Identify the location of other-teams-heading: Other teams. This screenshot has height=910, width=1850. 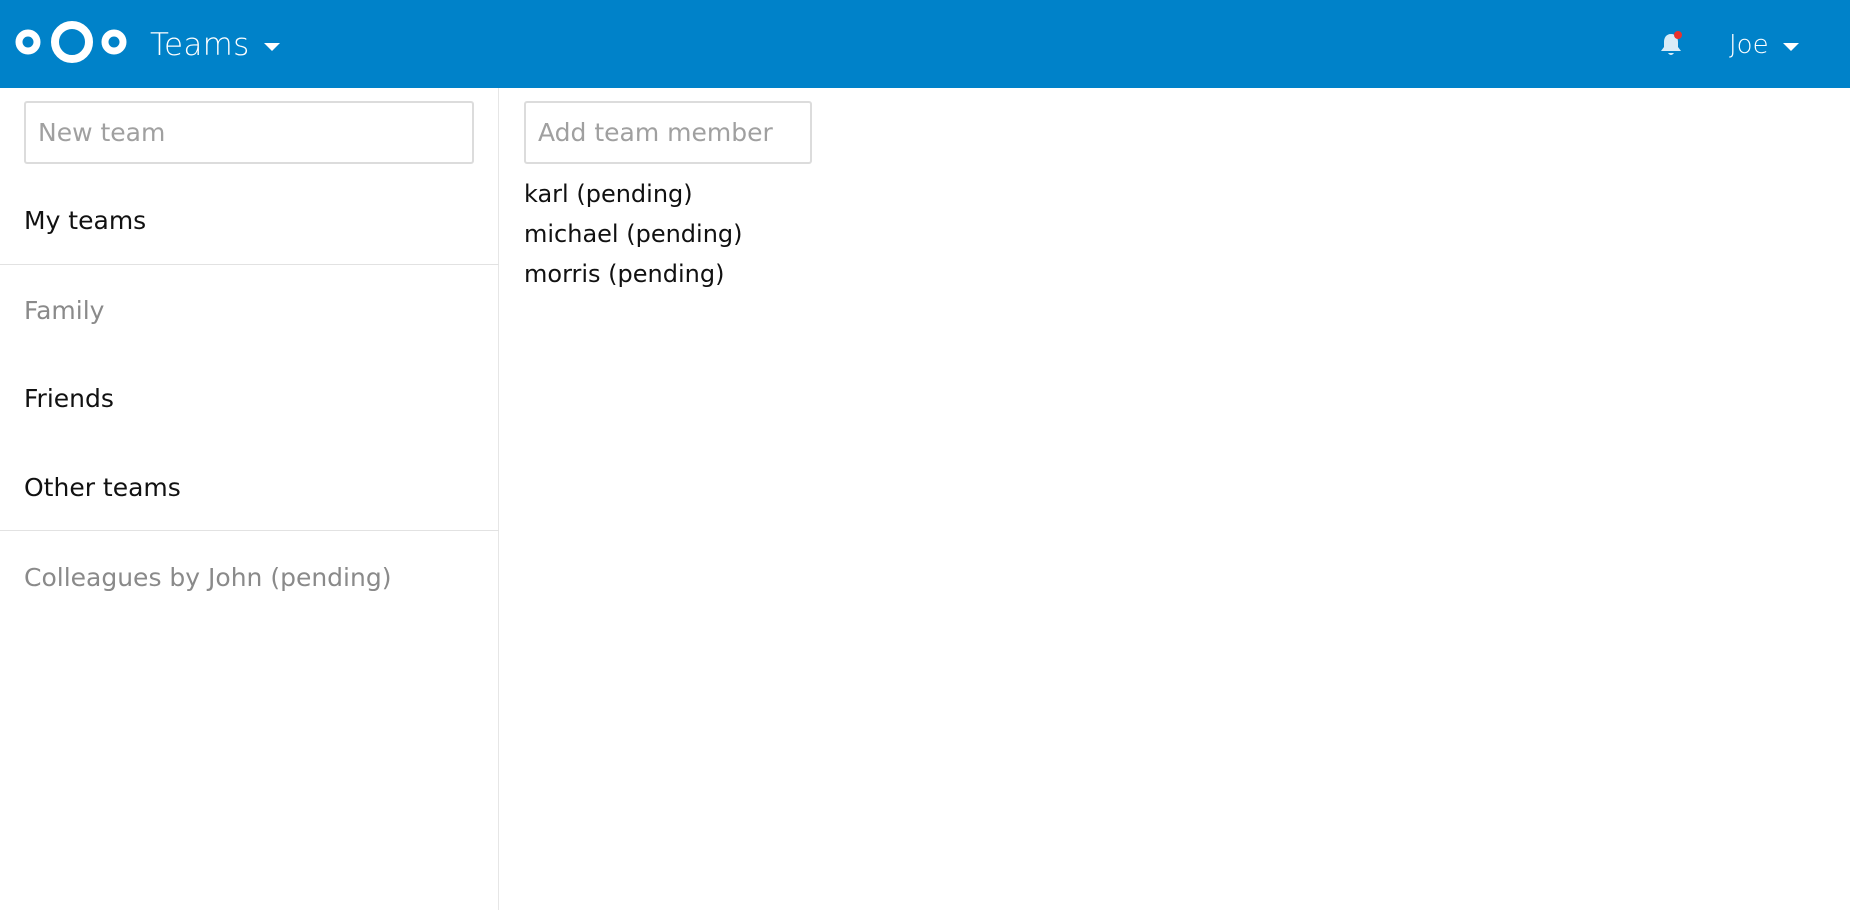
(102, 487).